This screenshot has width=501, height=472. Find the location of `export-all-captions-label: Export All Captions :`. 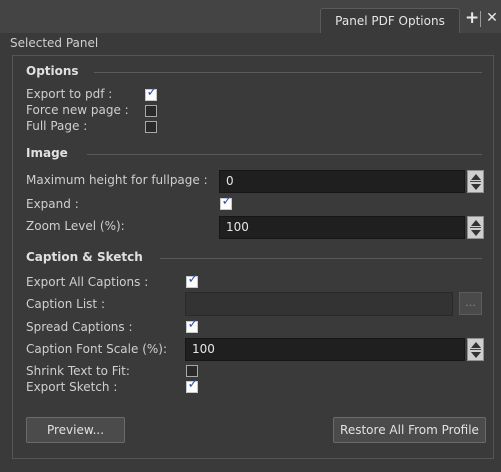

export-all-captions-label: Export All Captions : is located at coordinates (87, 282).